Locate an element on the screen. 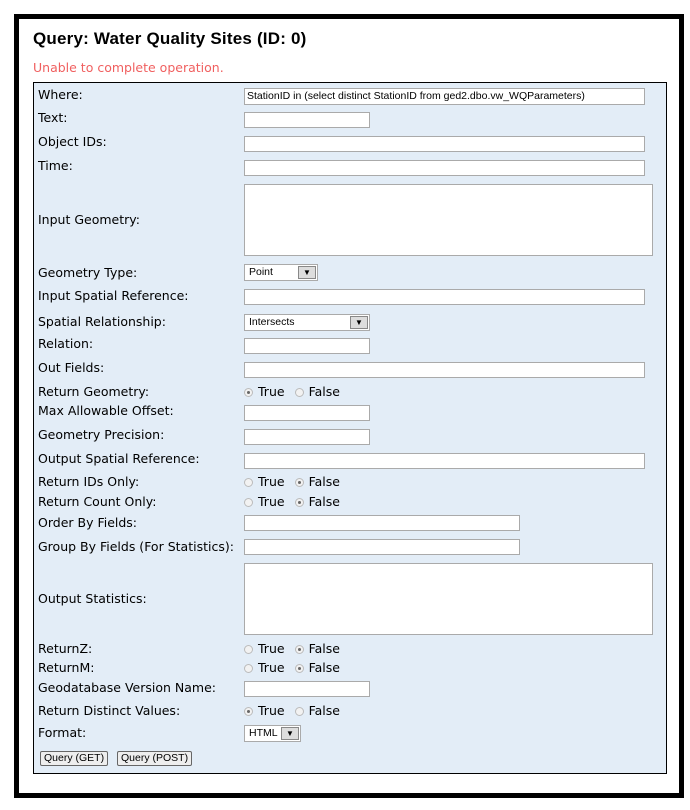 This screenshot has width=690, height=810. return-ids-only-radio-group: True False is located at coordinates (292, 482).